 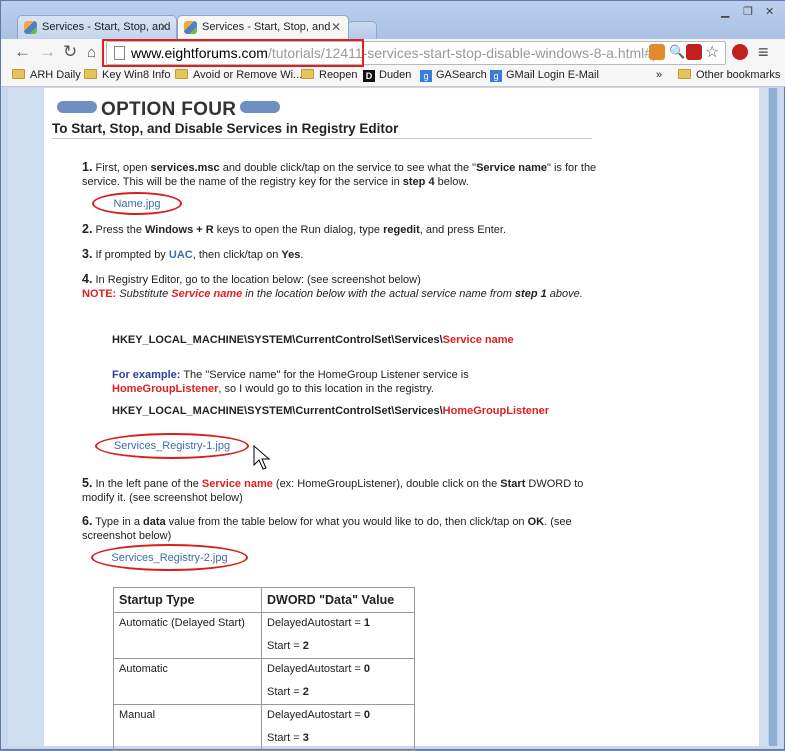 I want to click on heading-text: OPTION FOUR, so click(x=169, y=109).